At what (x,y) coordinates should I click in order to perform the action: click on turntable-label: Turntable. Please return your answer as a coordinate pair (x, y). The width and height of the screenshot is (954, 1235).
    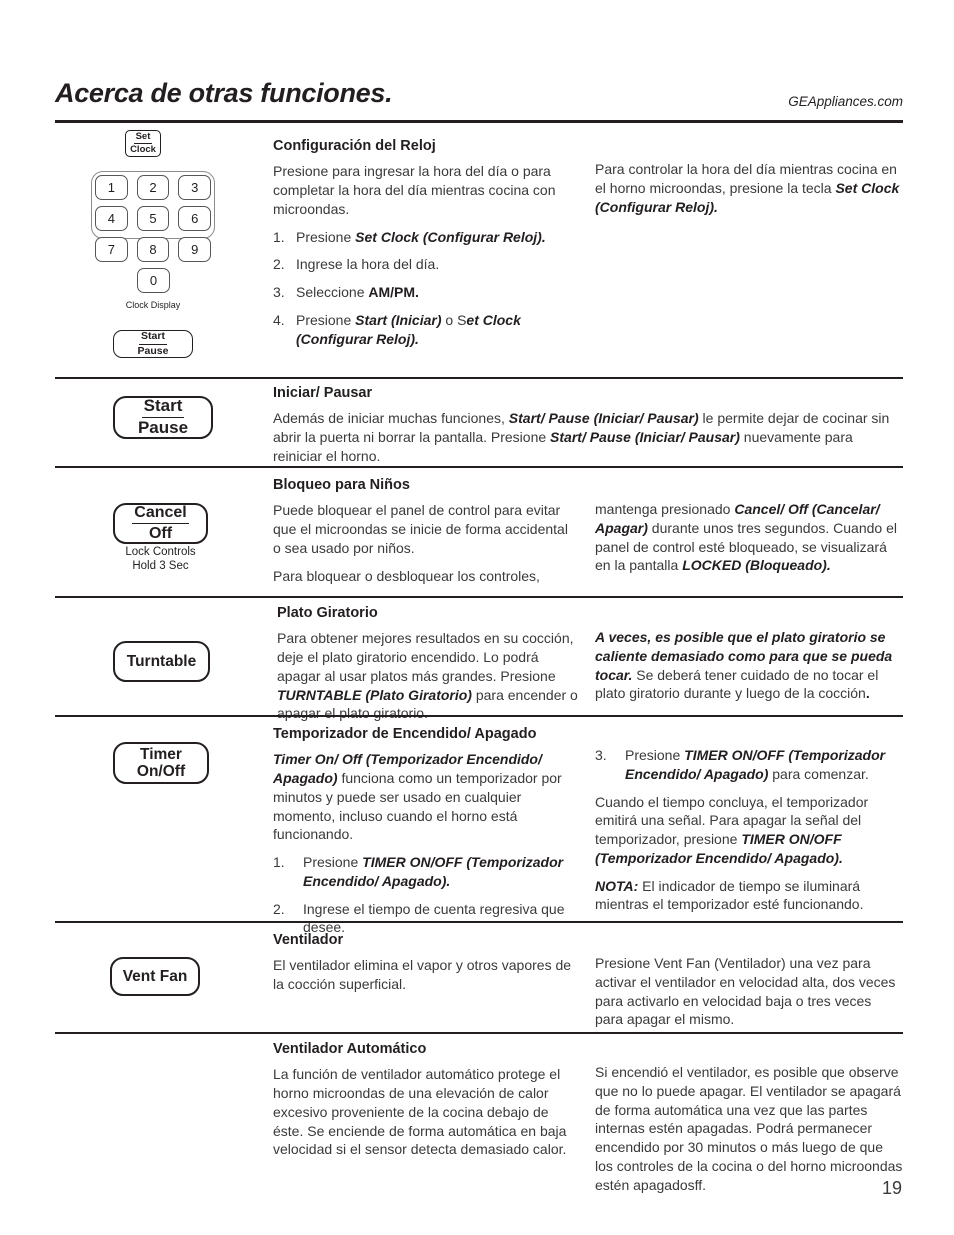
    Looking at the image, I should click on (161, 661).